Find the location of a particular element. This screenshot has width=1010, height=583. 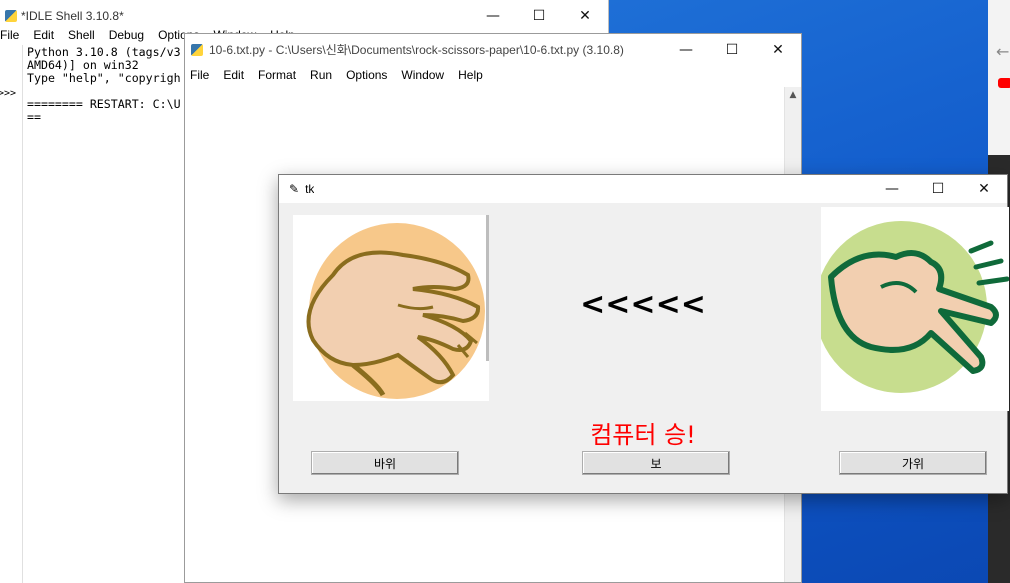

computer-choice-image is located at coordinates (912, 309).